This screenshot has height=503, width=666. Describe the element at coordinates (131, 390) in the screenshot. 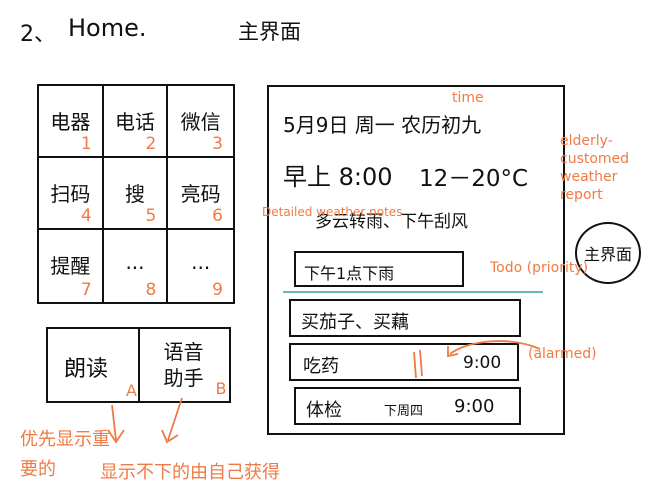

I see `read-aloud-letter: A` at that location.